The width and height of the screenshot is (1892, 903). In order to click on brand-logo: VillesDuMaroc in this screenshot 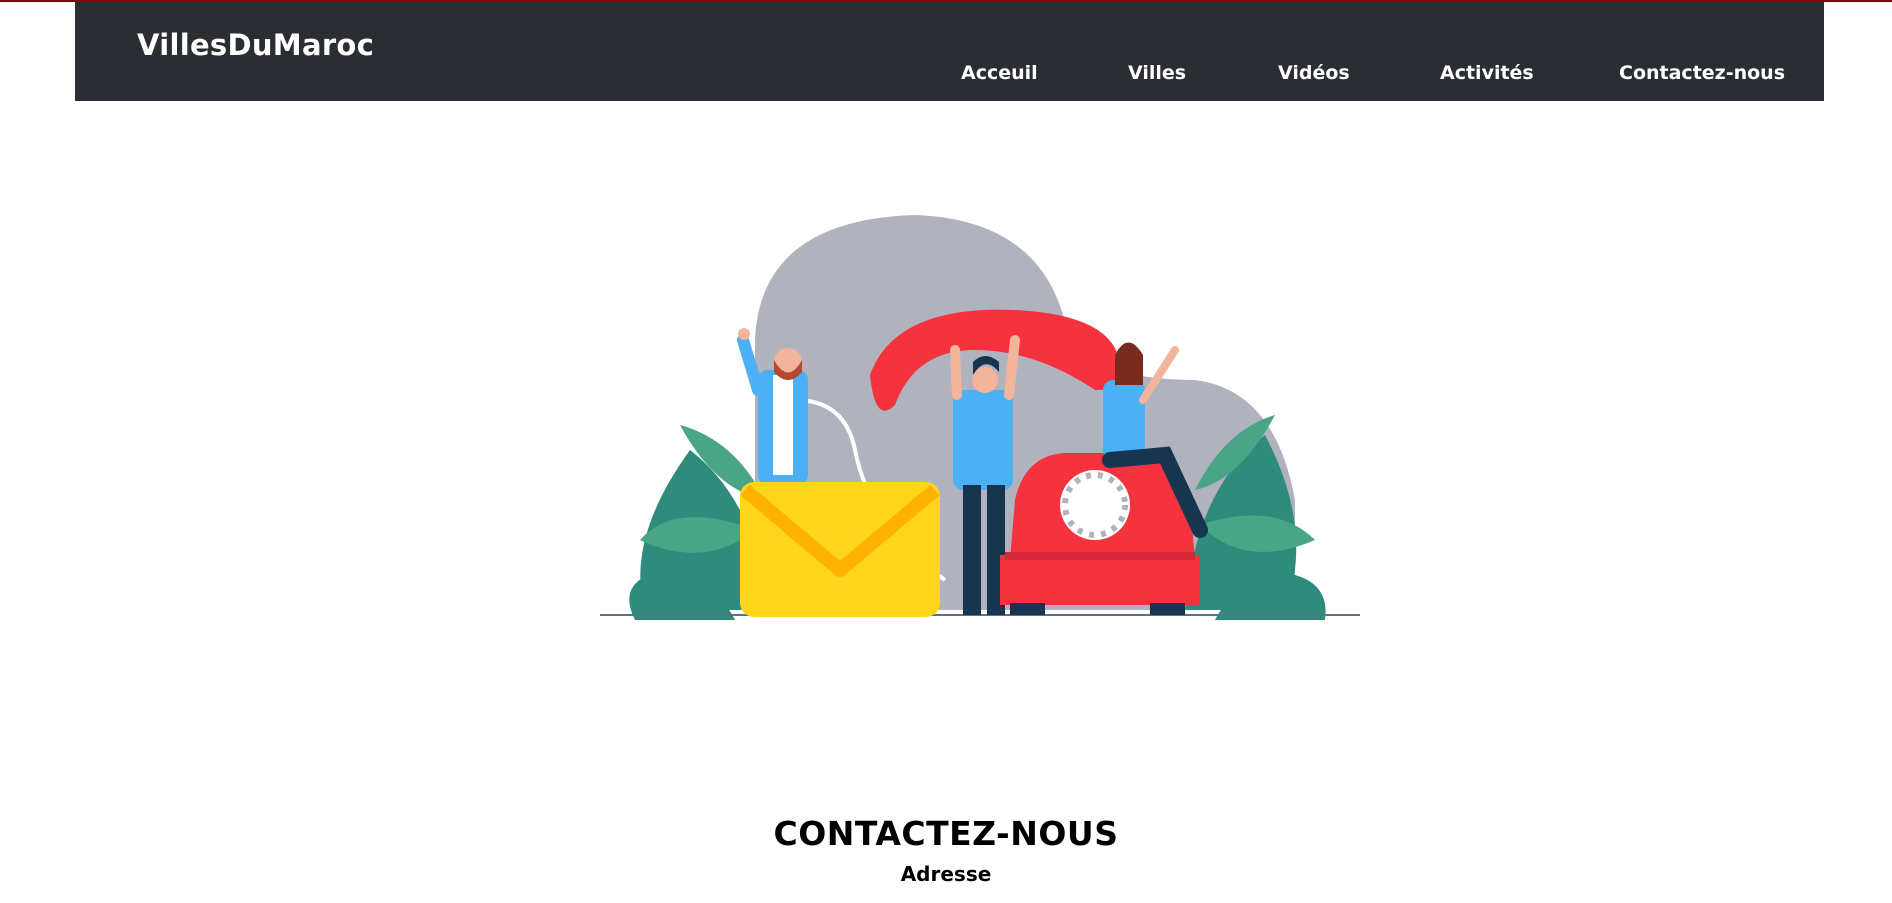, I will do `click(255, 45)`.